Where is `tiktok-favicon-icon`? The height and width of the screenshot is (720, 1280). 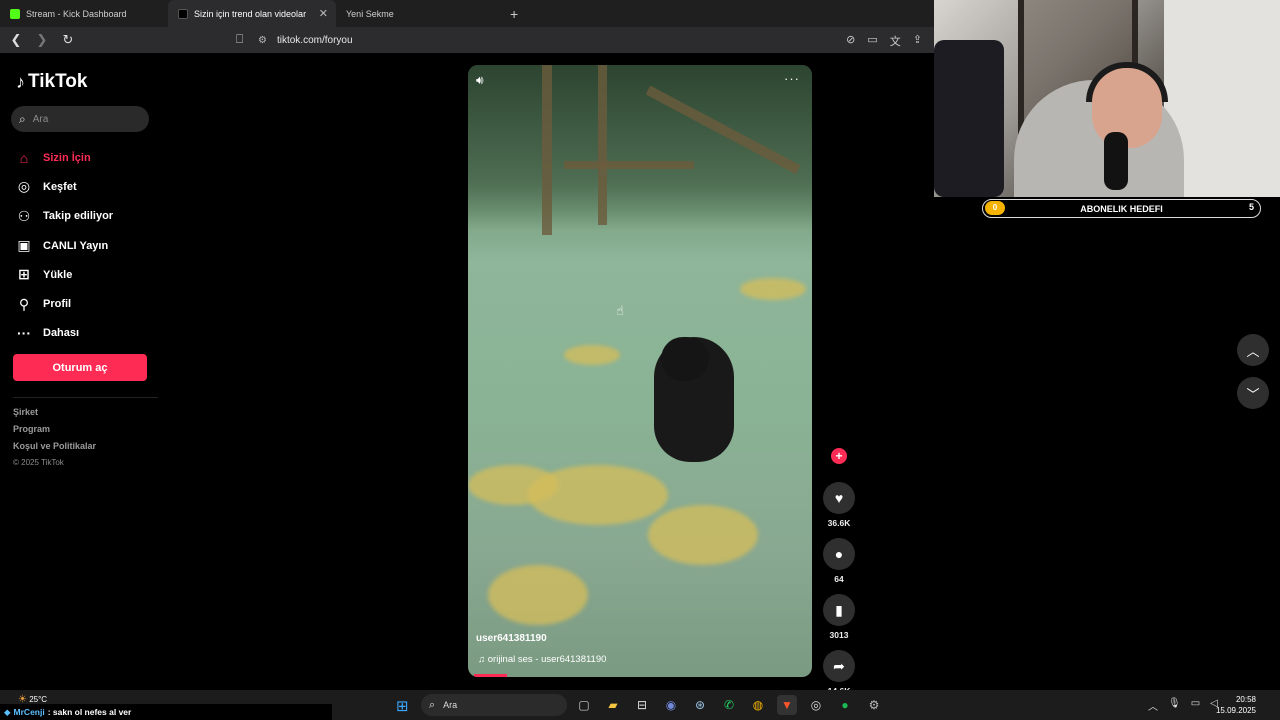
tiktok-favicon-icon is located at coordinates (183, 13).